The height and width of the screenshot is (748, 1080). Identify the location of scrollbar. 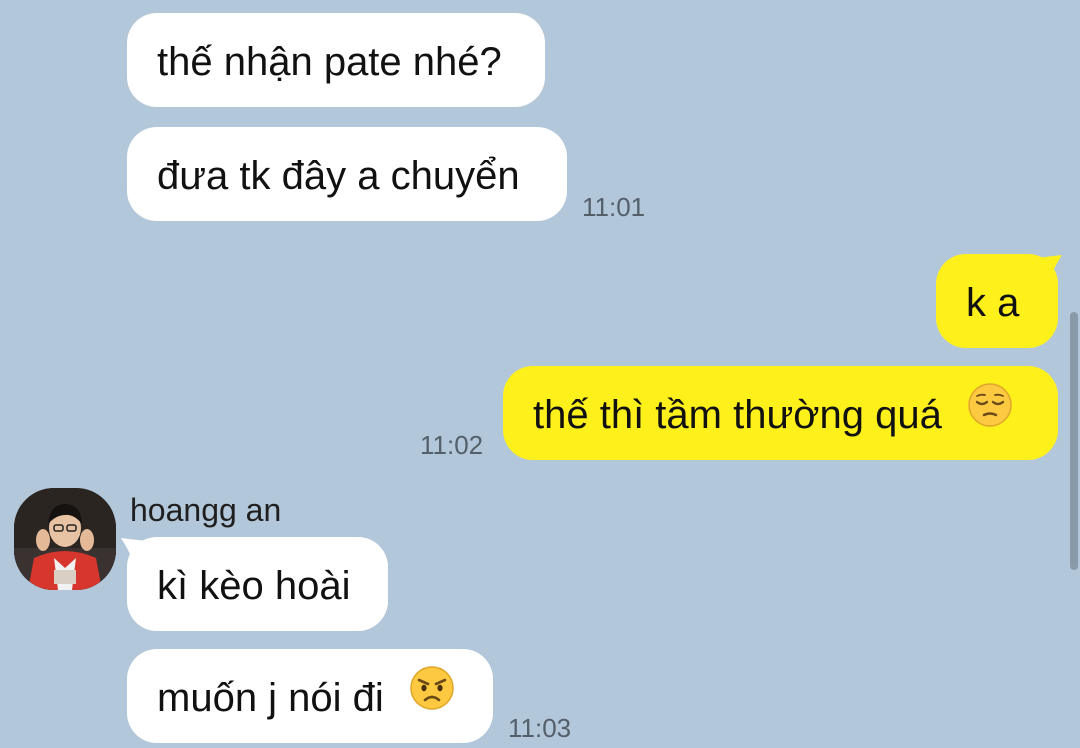
(1074, 441).